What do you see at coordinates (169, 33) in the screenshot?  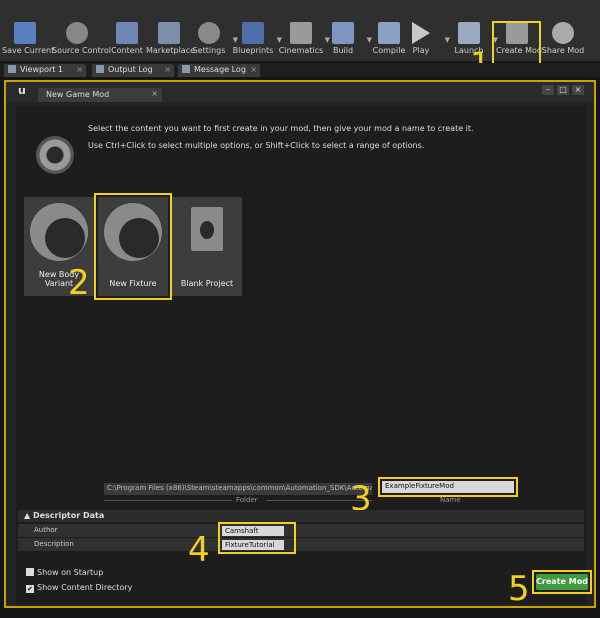 I see `marketplace-icon` at bounding box center [169, 33].